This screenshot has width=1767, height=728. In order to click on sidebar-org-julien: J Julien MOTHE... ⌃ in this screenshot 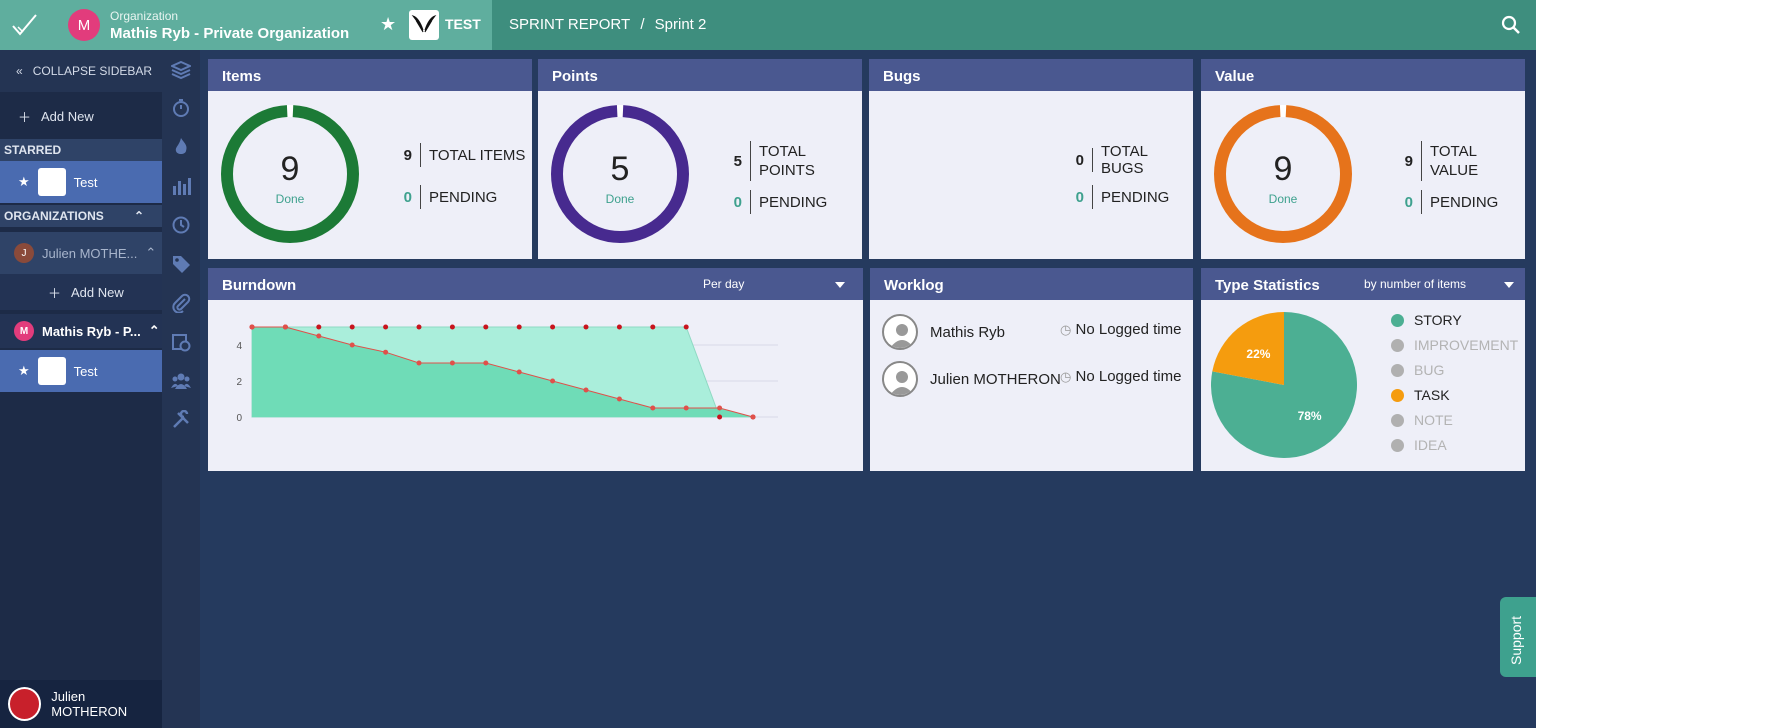, I will do `click(81, 253)`.